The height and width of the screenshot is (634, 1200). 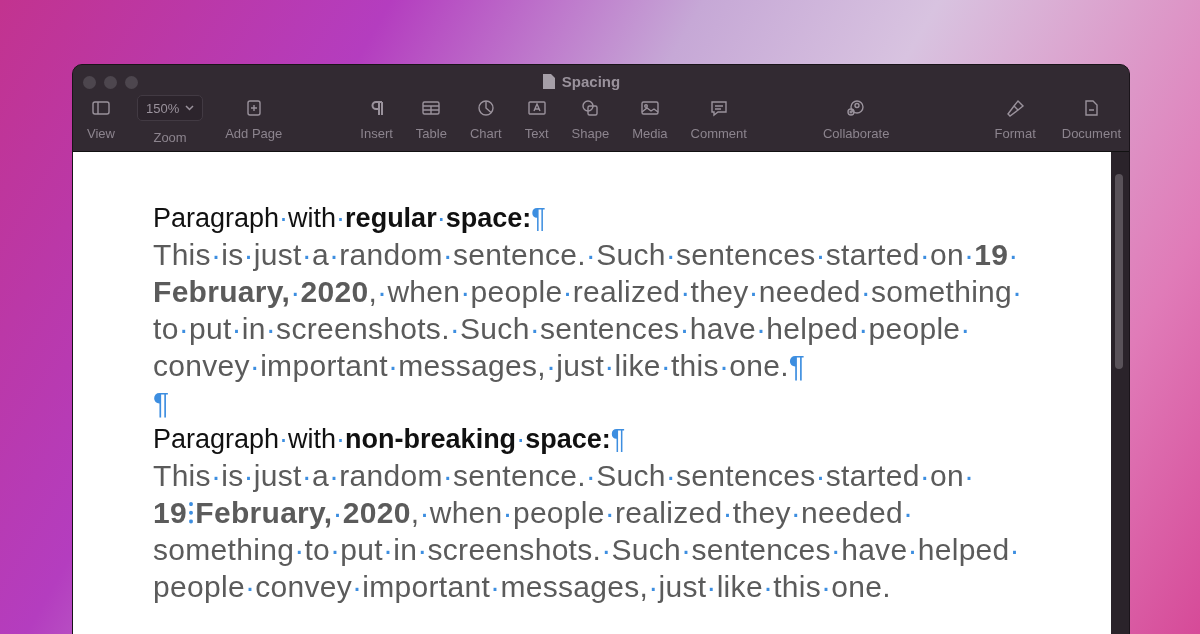 What do you see at coordinates (1015, 120) in the screenshot?
I see `toolbar-button: Format` at bounding box center [1015, 120].